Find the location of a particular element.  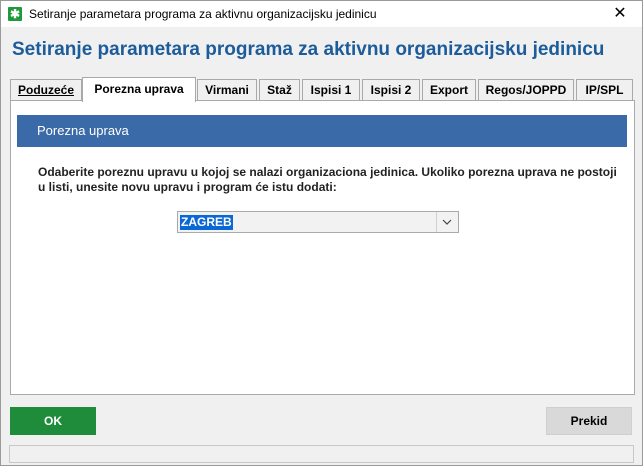

tab-poduzece: Poduzeće is located at coordinates (46, 89).